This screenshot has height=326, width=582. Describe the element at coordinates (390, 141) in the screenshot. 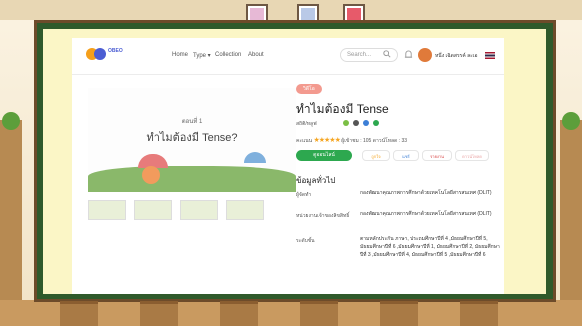

I see `downloads-count: ดาวน์โหลด : 33` at that location.